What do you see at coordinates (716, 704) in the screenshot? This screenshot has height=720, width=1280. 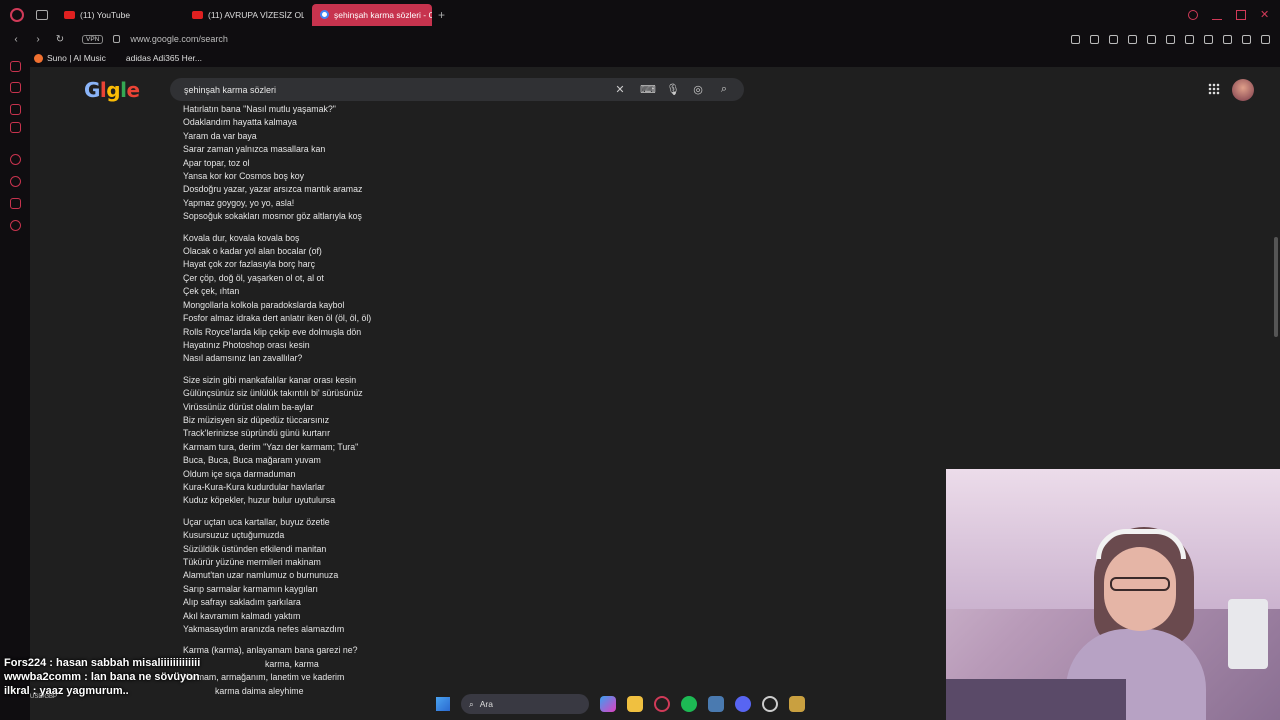 I see `streamlabs-icon` at bounding box center [716, 704].